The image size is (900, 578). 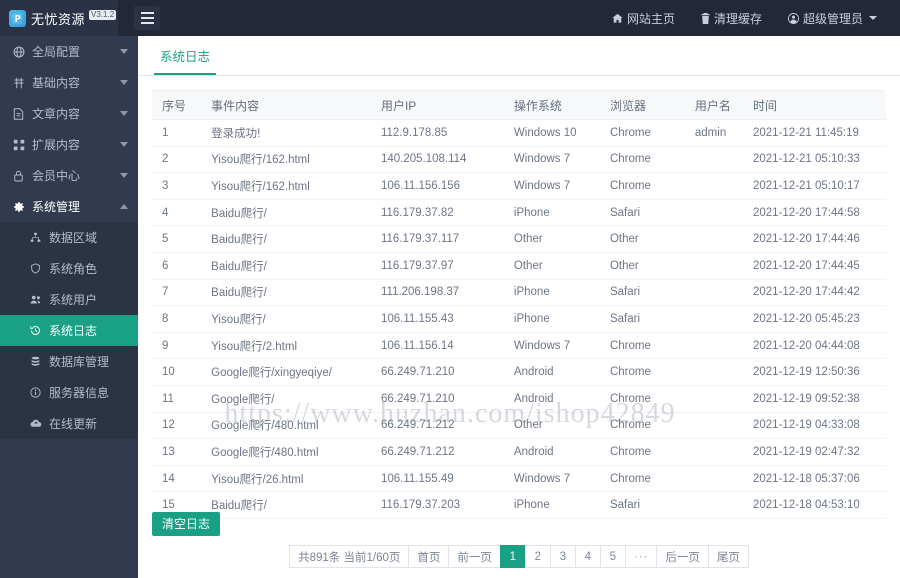 What do you see at coordinates (519, 105) in the screenshot?
I see `table-header-row: 序号 事件内容 用户IP 操作系统 浏览器 用户名 时间` at bounding box center [519, 105].